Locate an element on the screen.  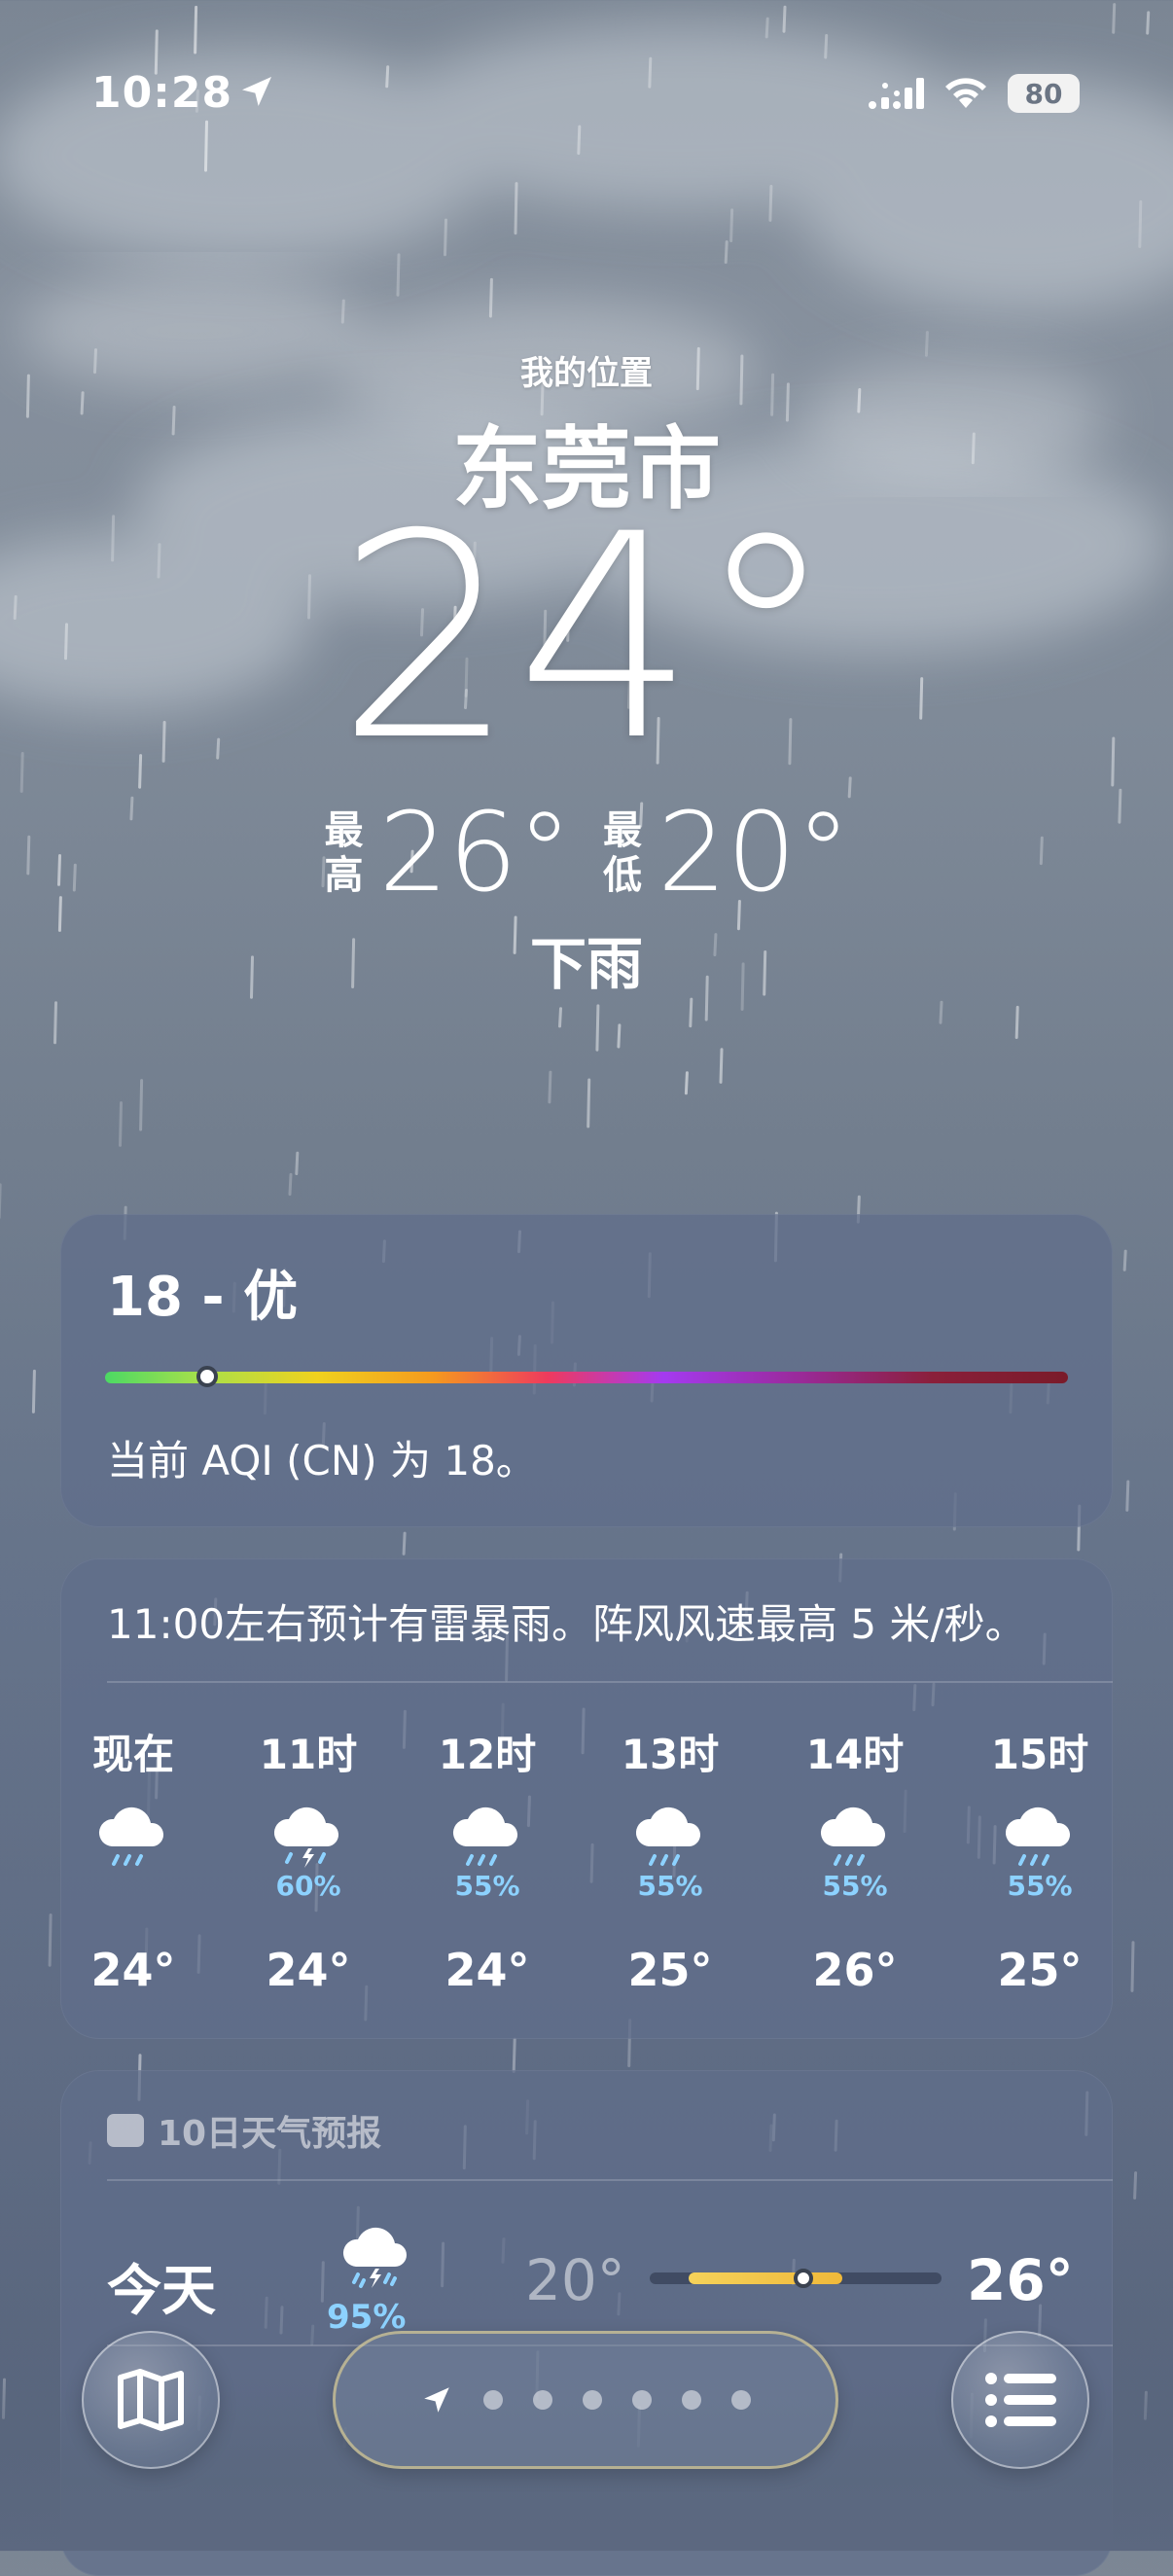
temp-range-fill is located at coordinates (765, 2278).